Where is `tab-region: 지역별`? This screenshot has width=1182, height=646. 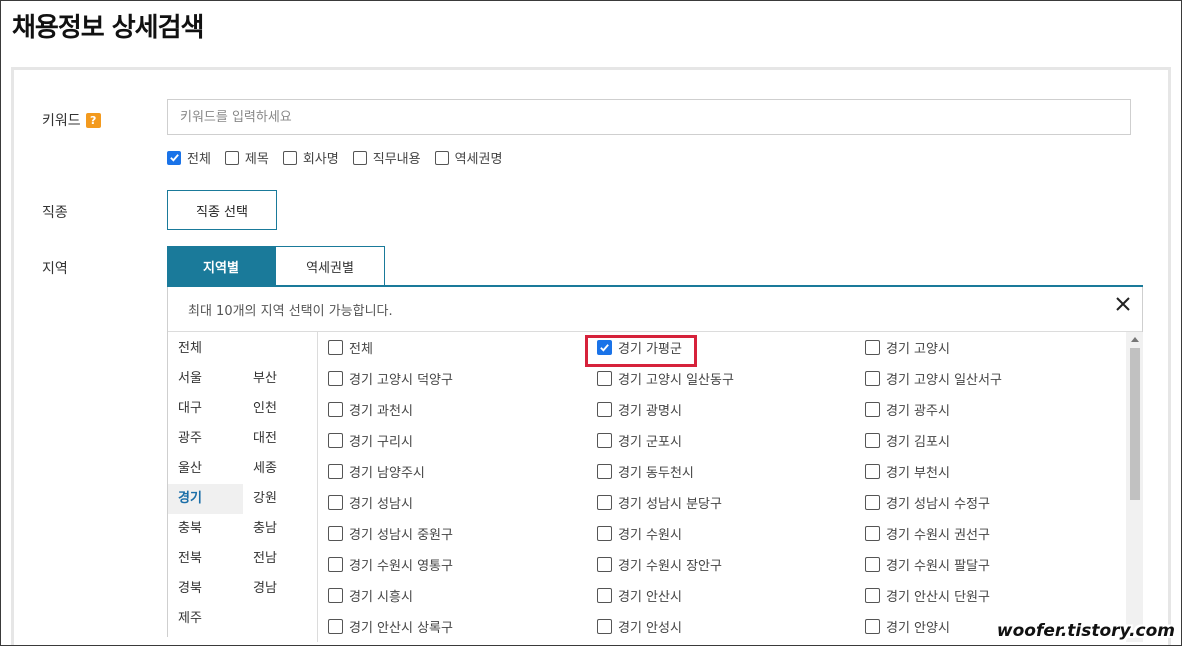 tab-region: 지역별 is located at coordinates (221, 266).